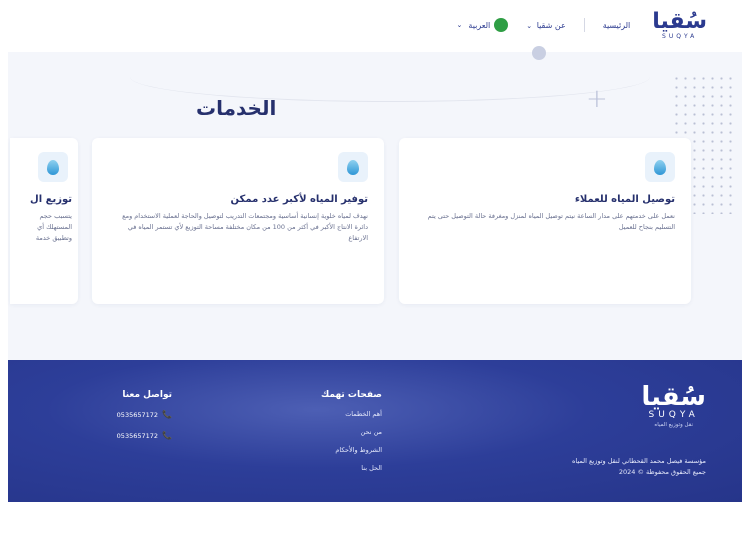  Describe the element at coordinates (617, 25) in the screenshot. I see `nav-home: الرئيسية` at that location.